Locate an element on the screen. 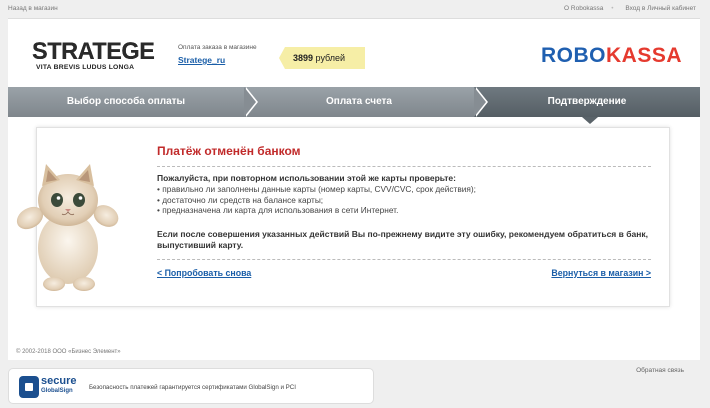 The height and width of the screenshot is (408, 710). step-label: Выбор способа оплаты is located at coordinates (126, 101).